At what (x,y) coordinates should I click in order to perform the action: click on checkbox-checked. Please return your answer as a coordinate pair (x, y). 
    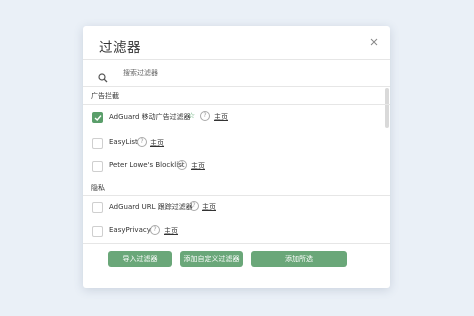
    Looking at the image, I should click on (97, 117).